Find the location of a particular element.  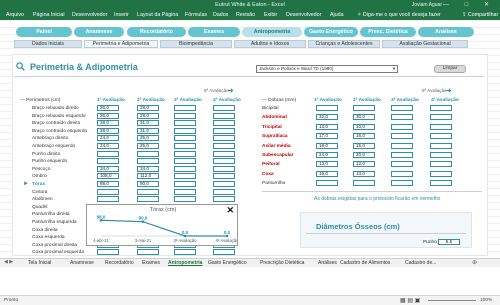

dobra-input: 20,0 is located at coordinates (364, 155).